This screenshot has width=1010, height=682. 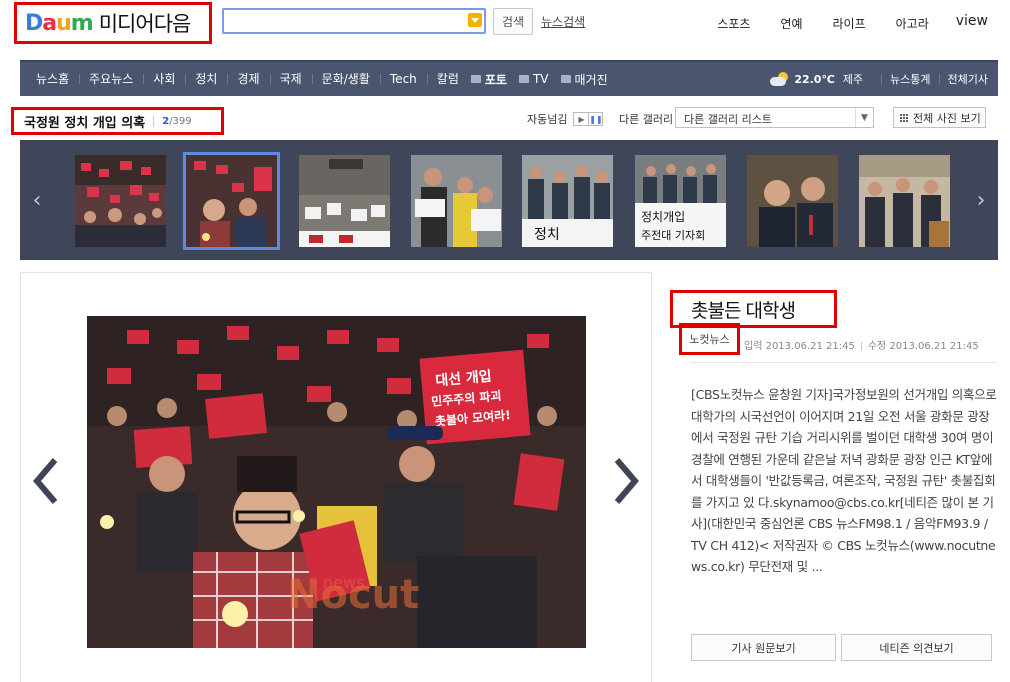 What do you see at coordinates (780, 79) in the screenshot?
I see `weather-cloud-sun-icon` at bounding box center [780, 79].